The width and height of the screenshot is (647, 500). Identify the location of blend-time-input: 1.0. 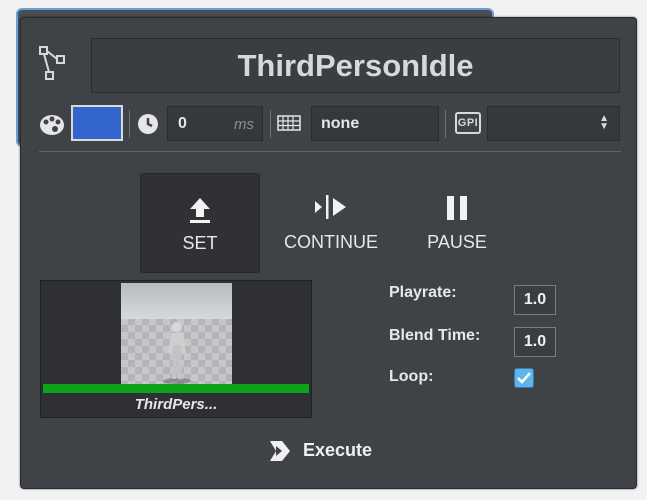
(535, 342).